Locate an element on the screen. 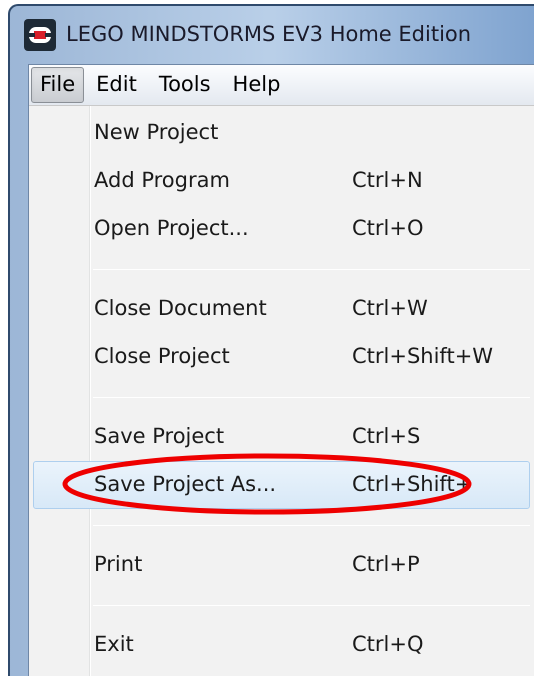 This screenshot has width=534, height=676. menu-item-label: Save Project is located at coordinates (159, 436).